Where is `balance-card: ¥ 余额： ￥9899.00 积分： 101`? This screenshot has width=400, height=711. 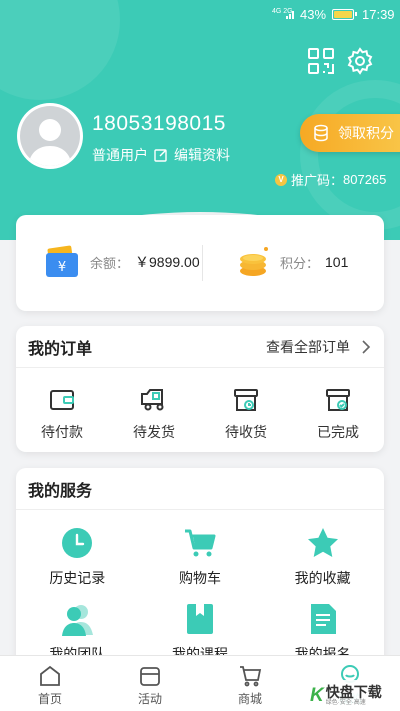
balance-card: ¥ 余额： ￥9899.00 积分： 101 is located at coordinates (200, 263).